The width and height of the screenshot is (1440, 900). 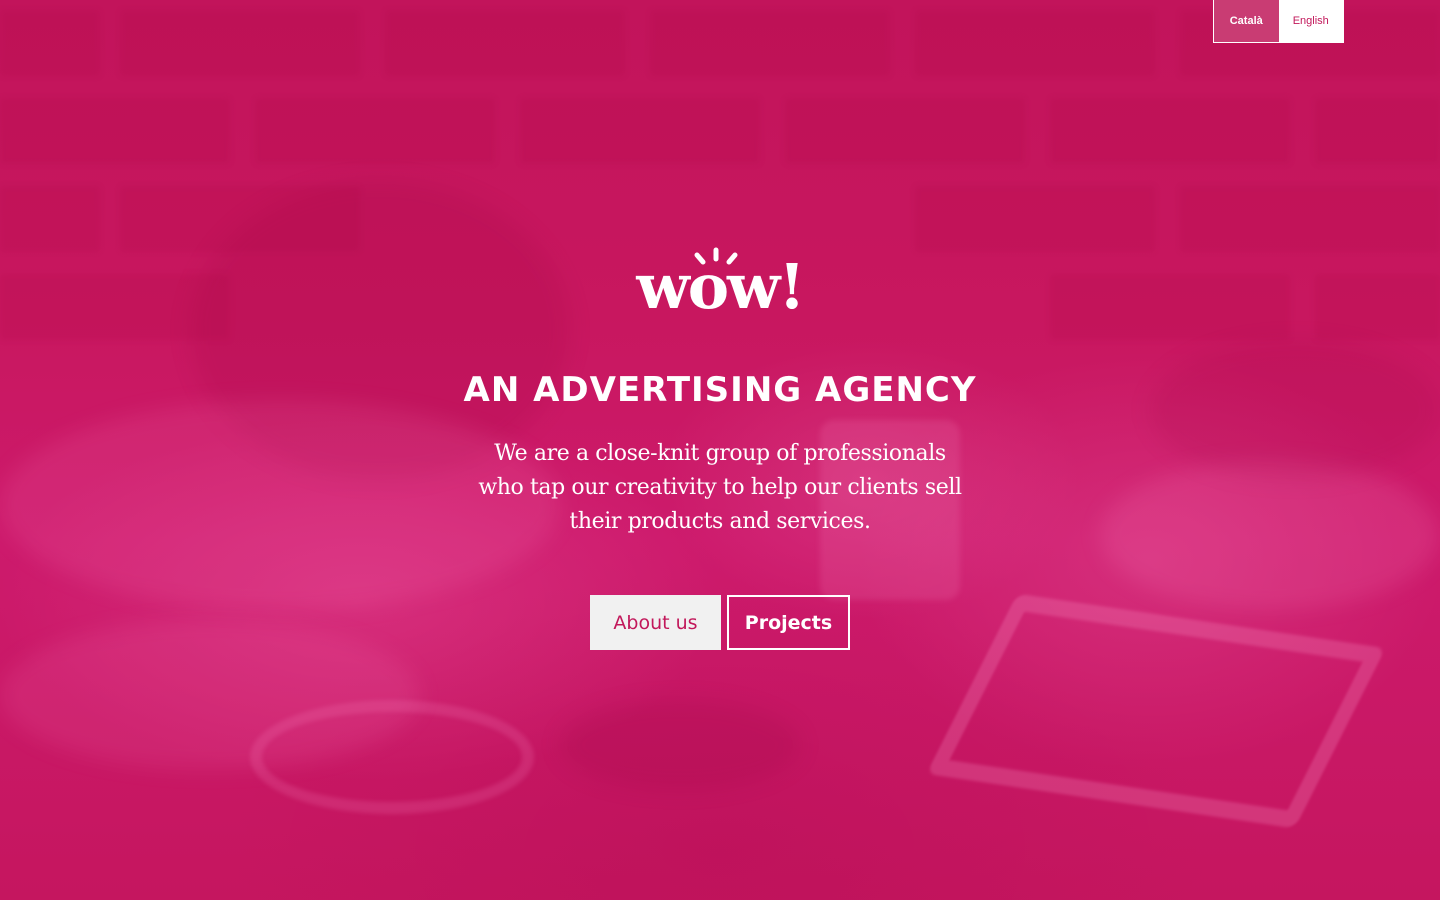 I want to click on wow-logo: wow!, so click(x=720, y=278).